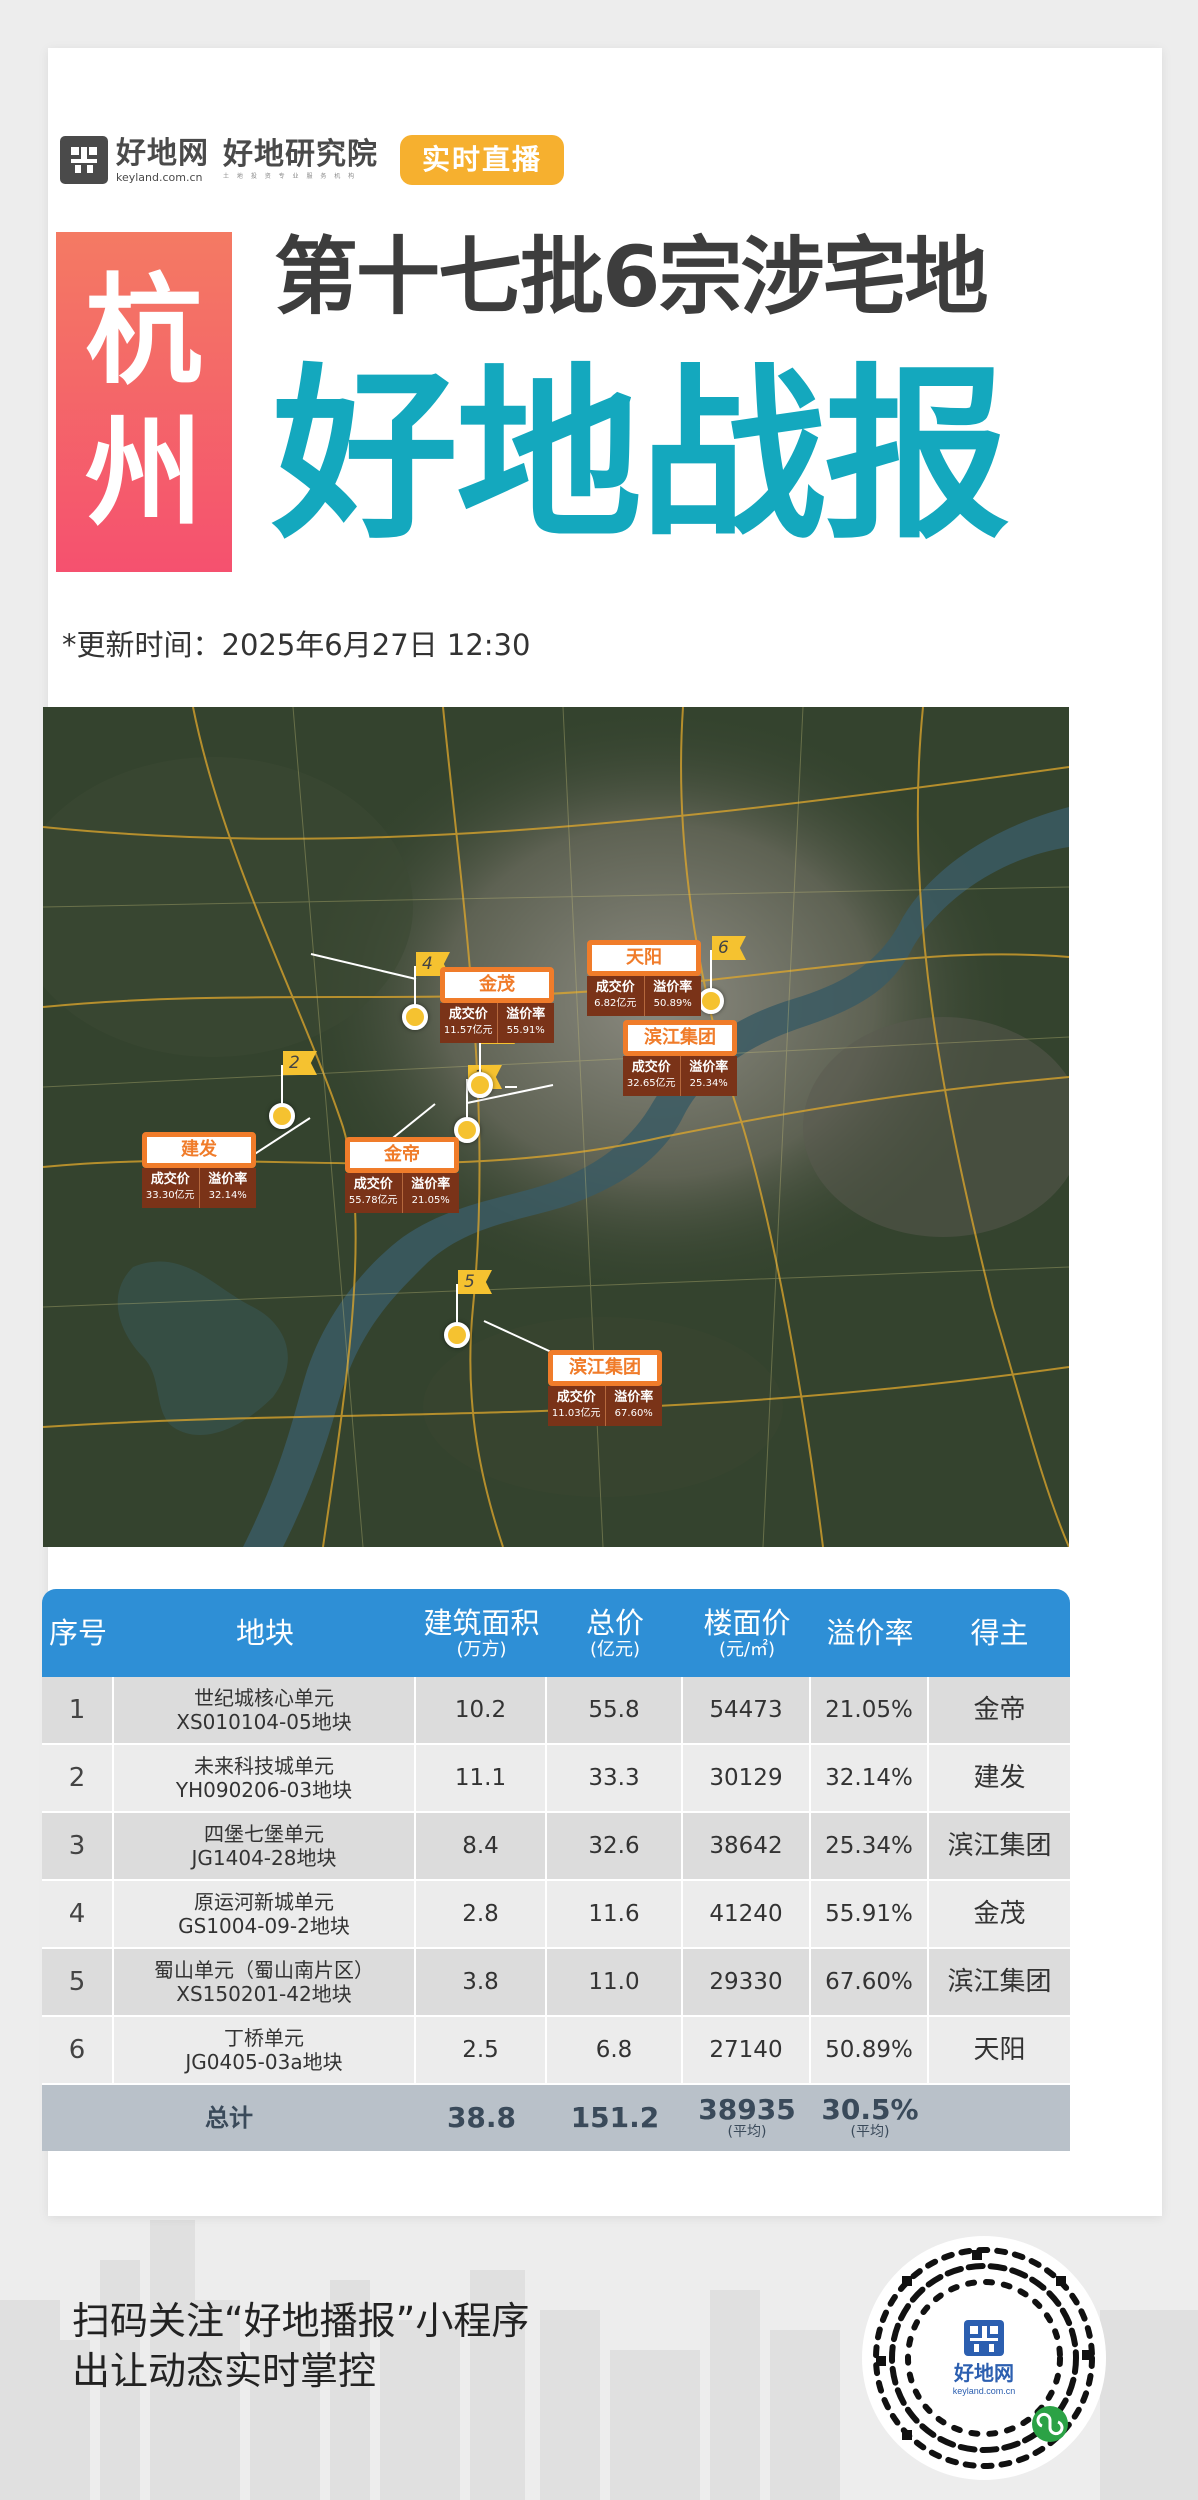 The width and height of the screenshot is (1198, 2500). I want to click on mini-program-qr-code: 好地网 keyland.com.cn, so click(984, 2358).